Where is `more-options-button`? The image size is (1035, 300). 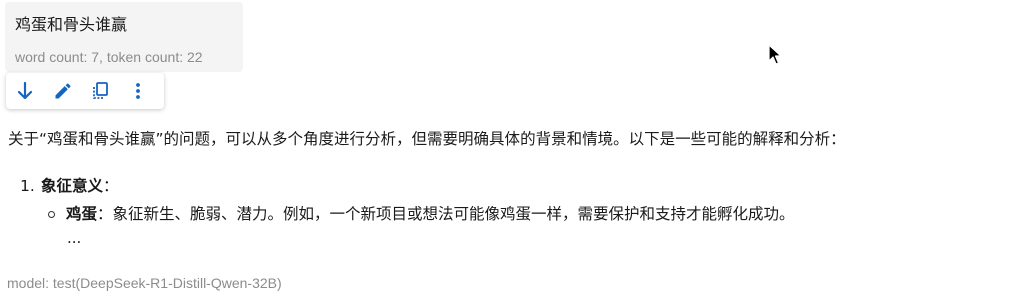
more-options-button is located at coordinates (138, 91).